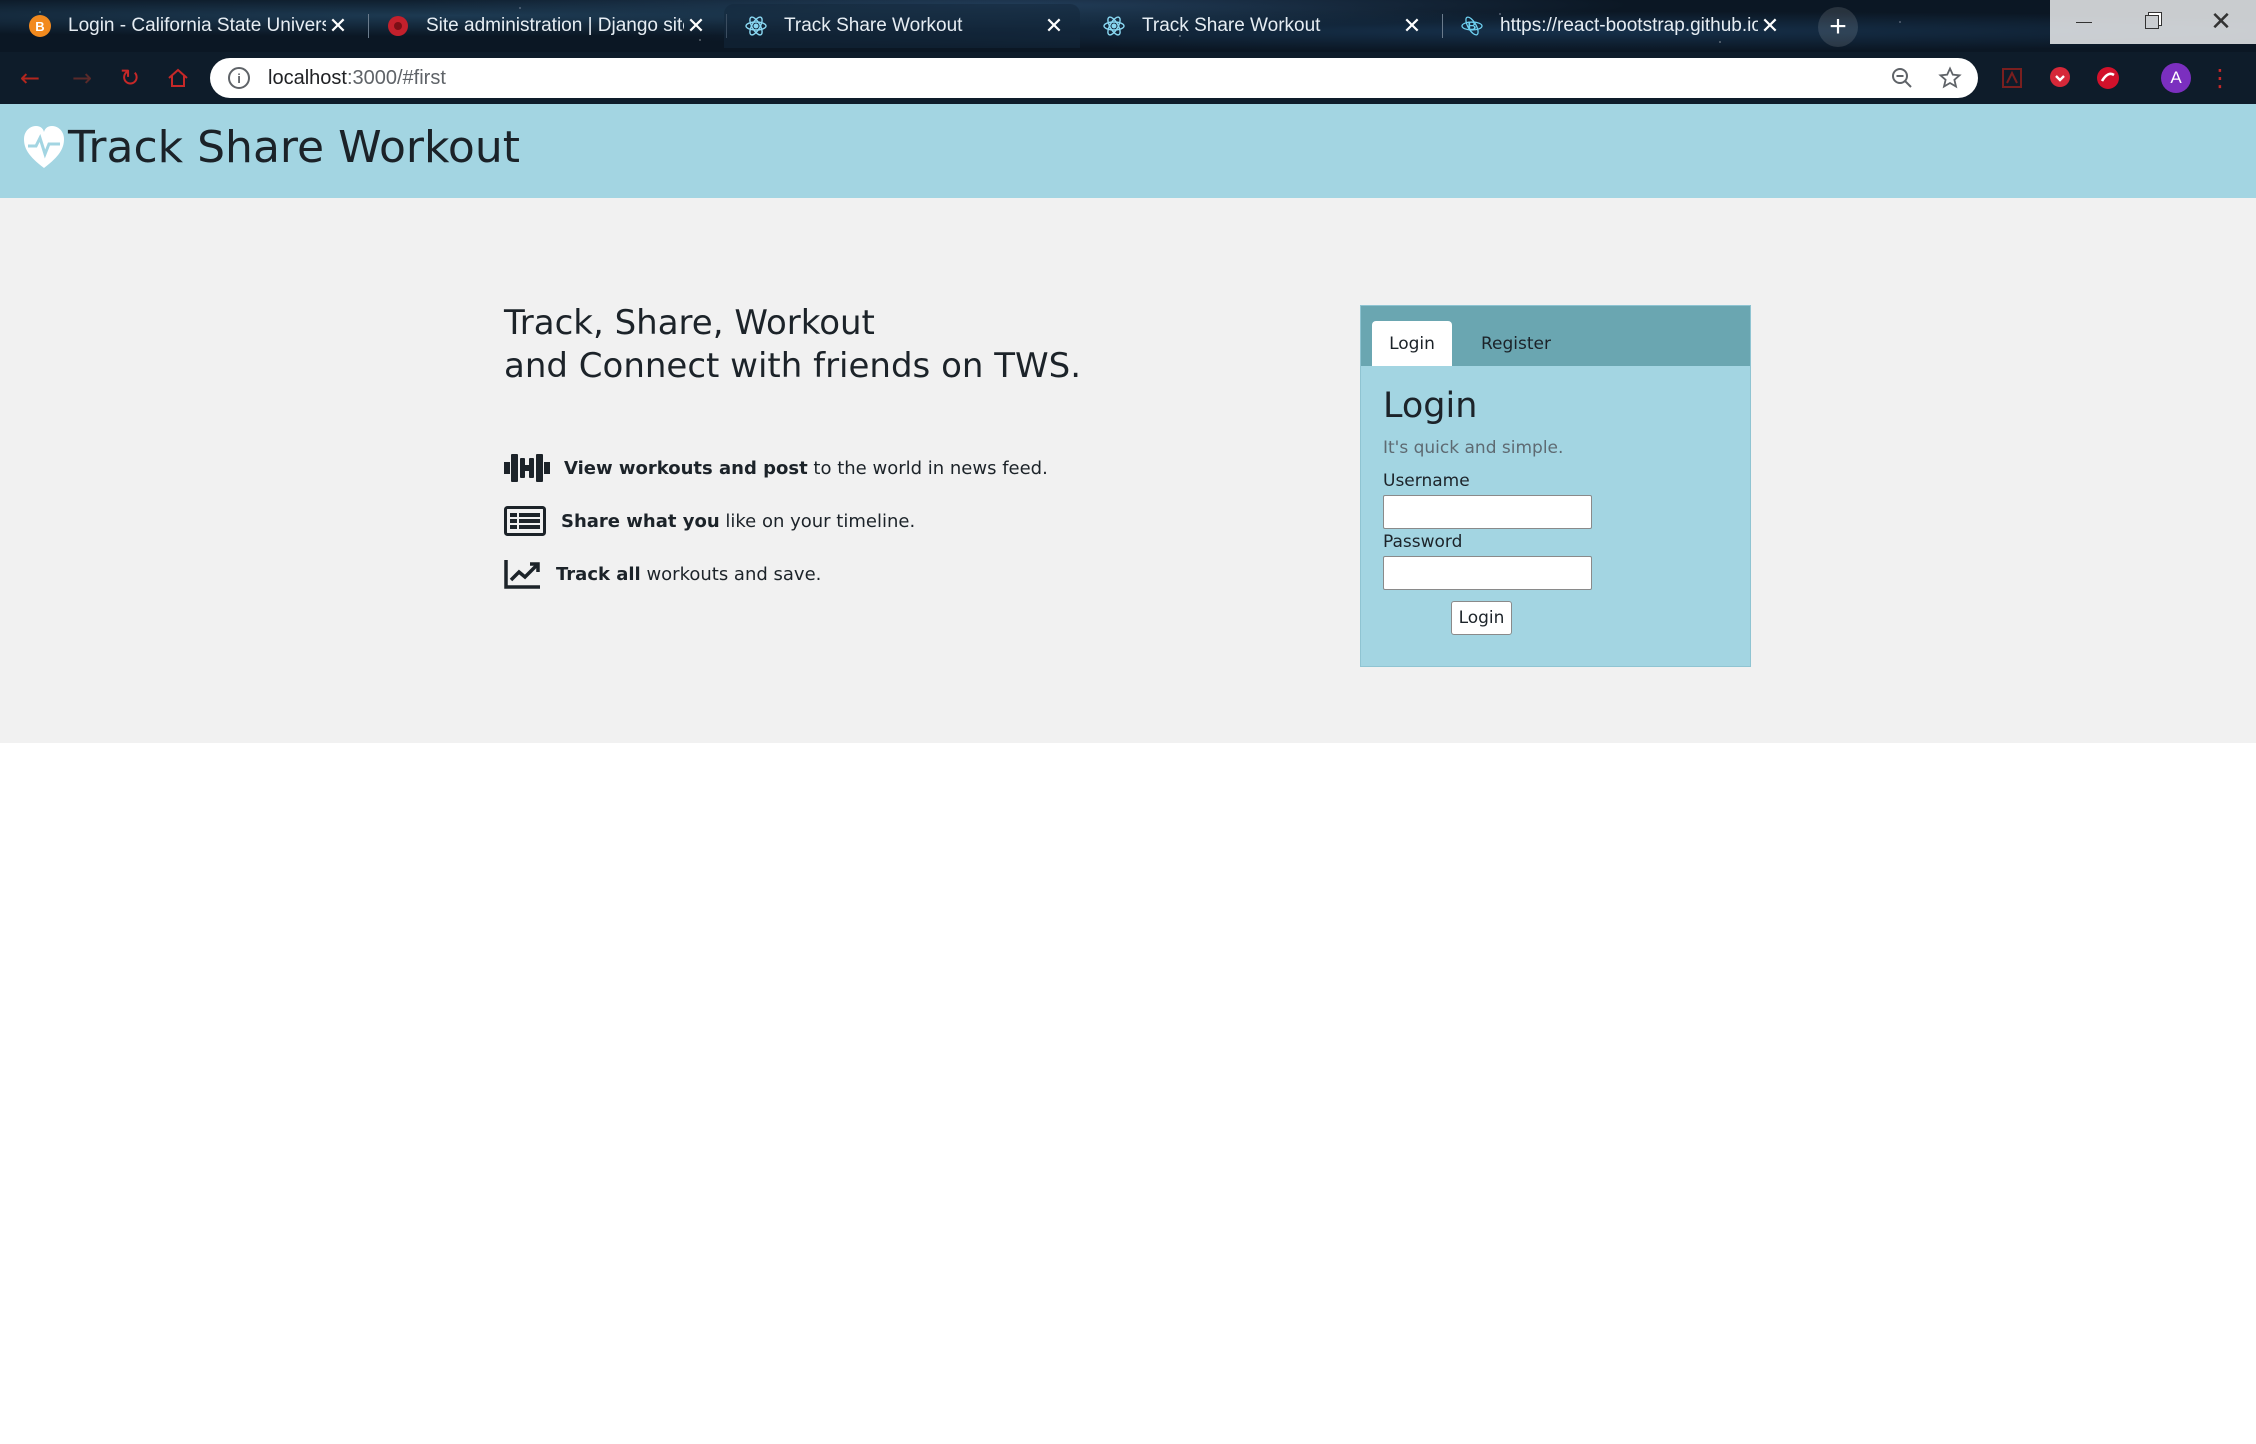 The image size is (2256, 1444). I want to click on pdf-icon, so click(2012, 78).